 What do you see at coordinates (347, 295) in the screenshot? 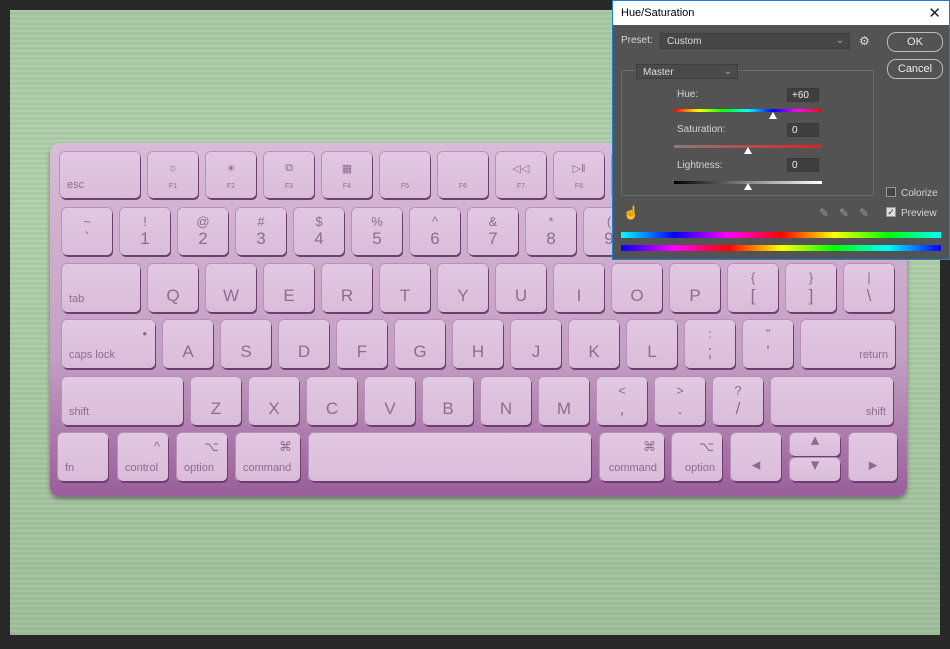
I see `key-label: R` at bounding box center [347, 295].